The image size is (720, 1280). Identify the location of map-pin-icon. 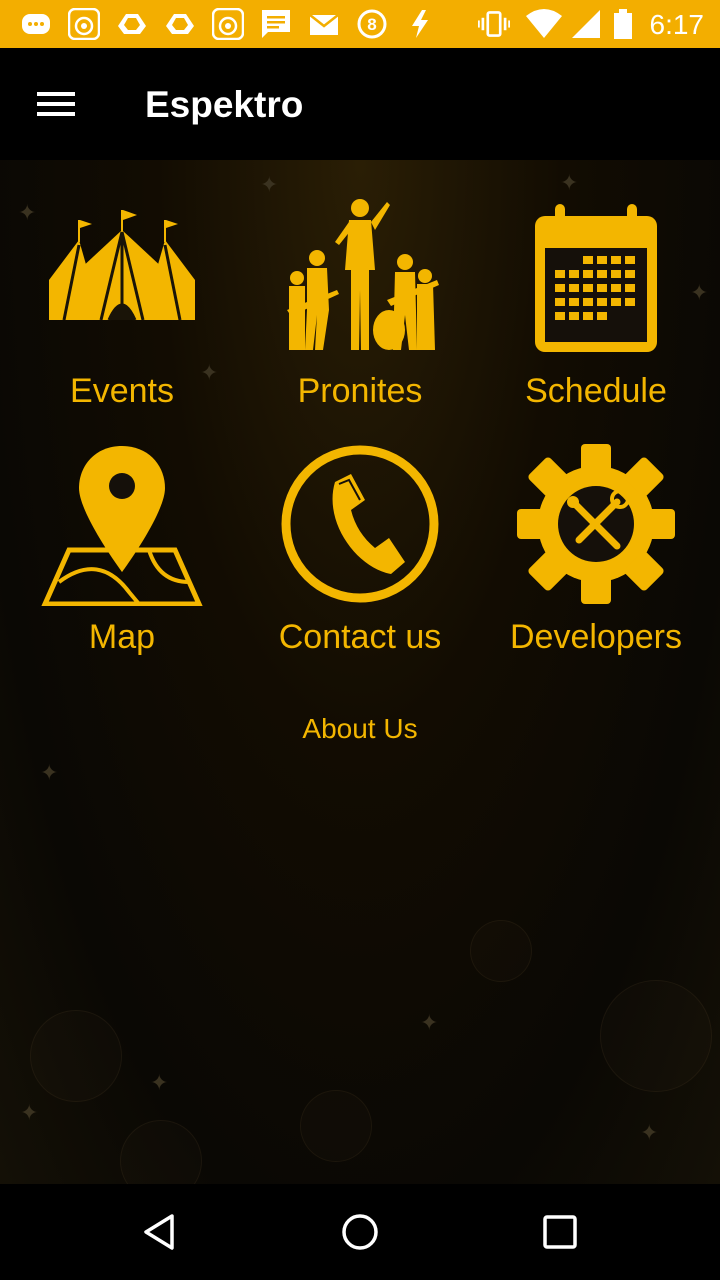
(122, 526).